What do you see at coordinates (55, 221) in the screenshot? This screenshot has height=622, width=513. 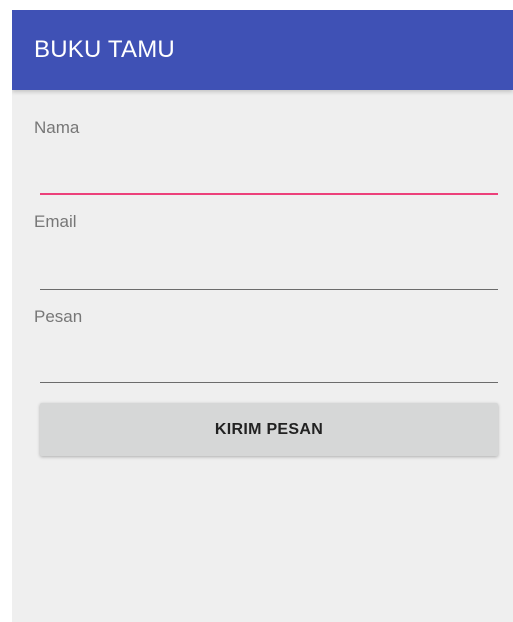 I see `email-label: Email` at bounding box center [55, 221].